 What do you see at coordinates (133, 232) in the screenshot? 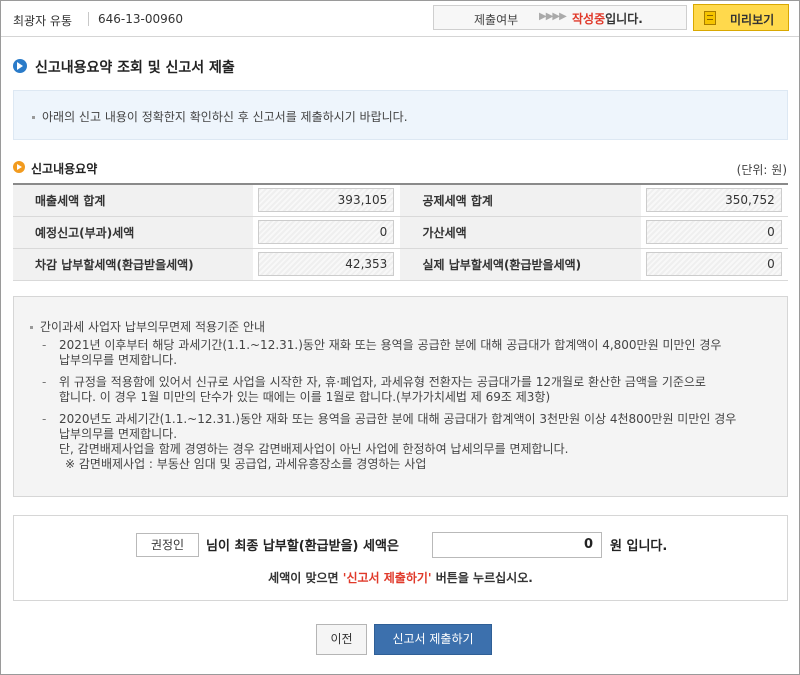
I see `table-label: 예정신고(부과)세액` at bounding box center [133, 232].